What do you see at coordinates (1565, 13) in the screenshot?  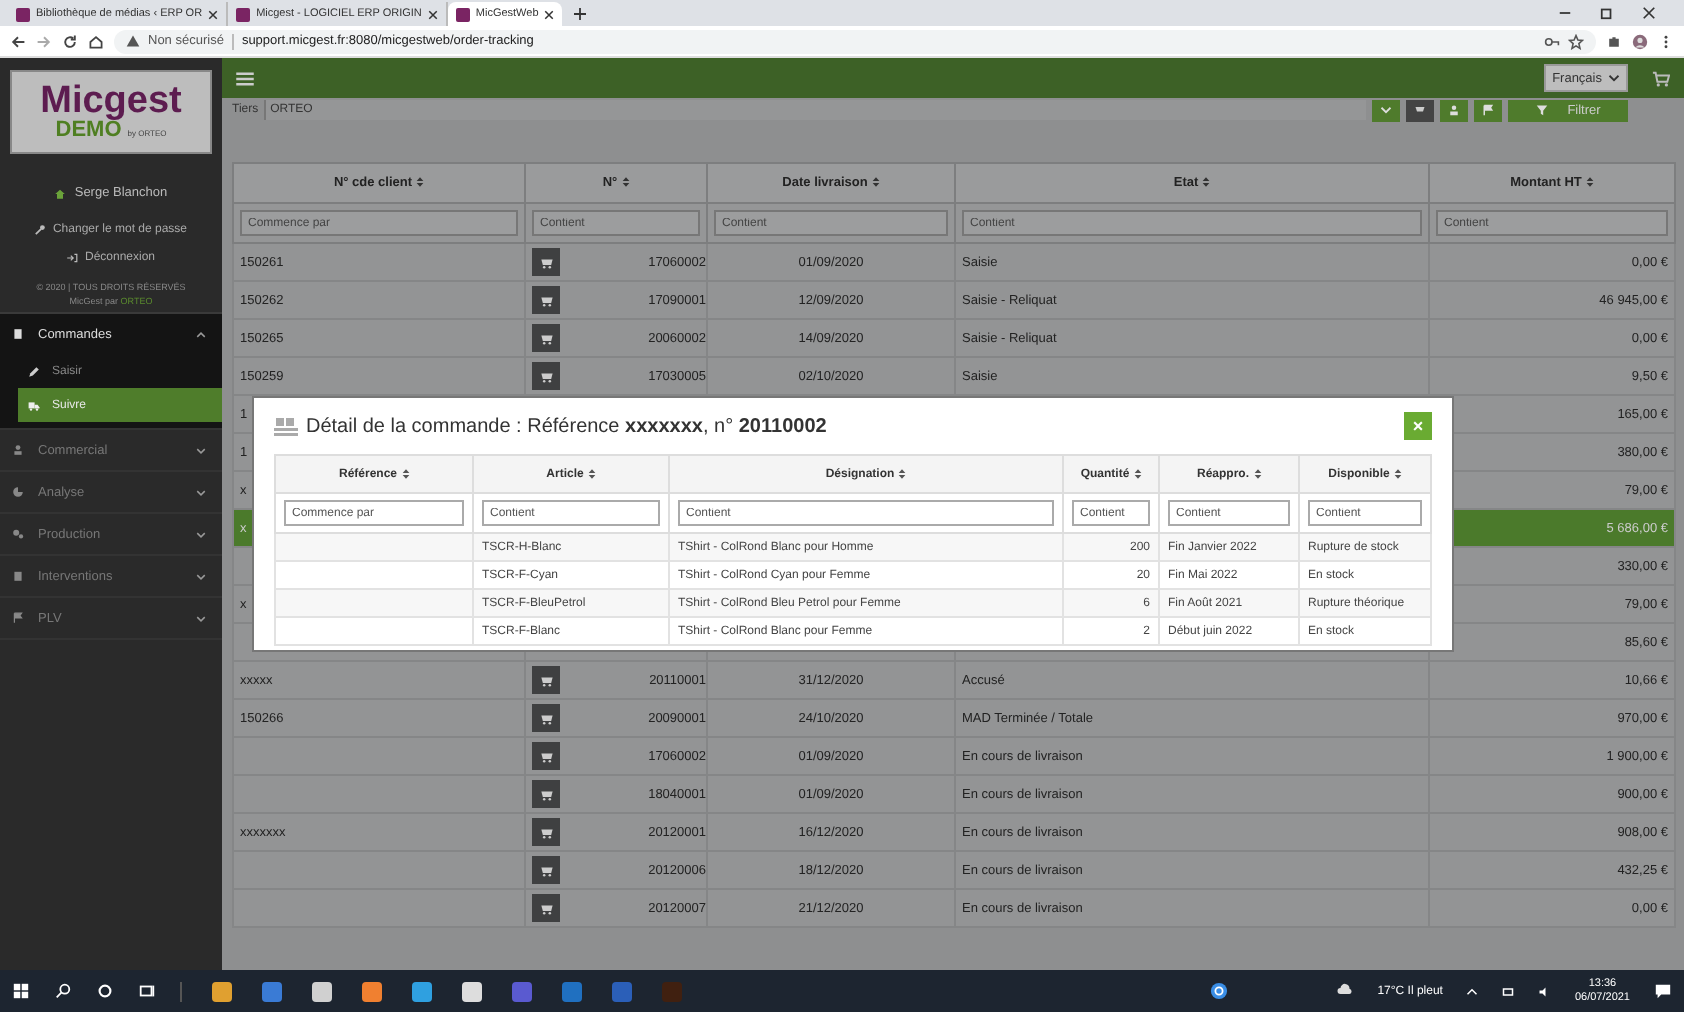 I see `minimize-icon` at bounding box center [1565, 13].